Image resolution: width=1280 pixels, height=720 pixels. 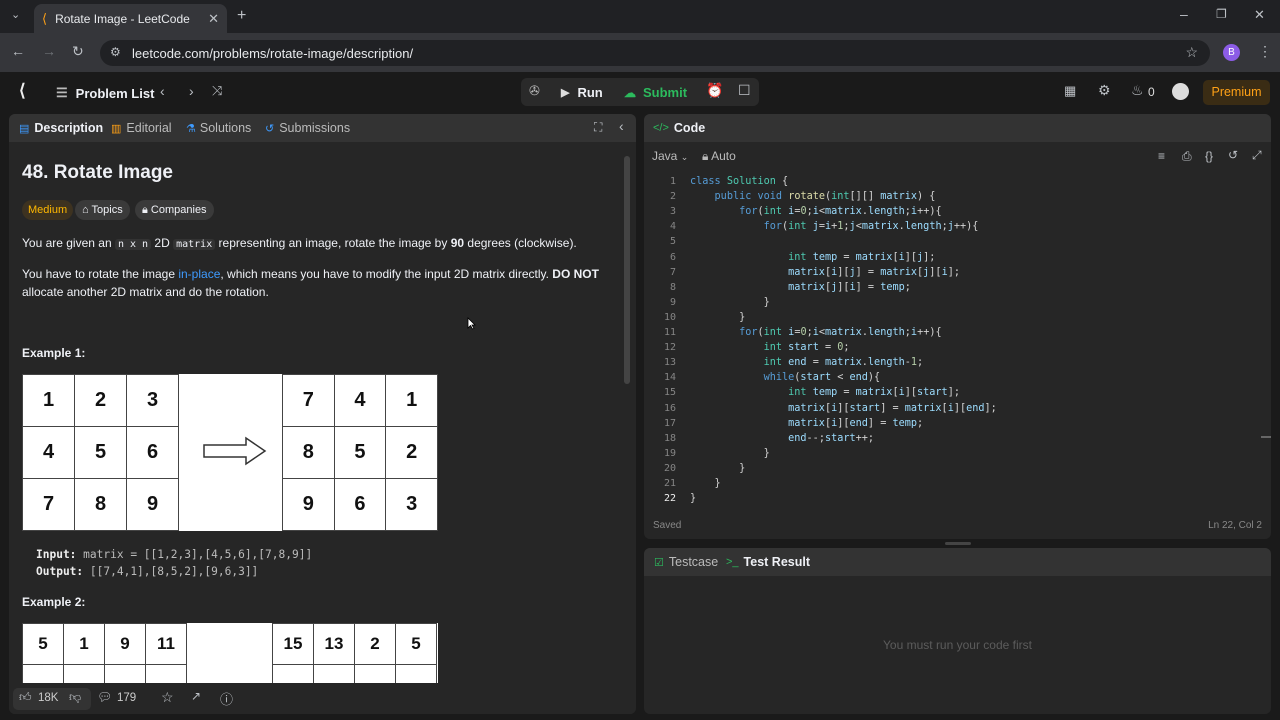 I want to click on braces-icon: {}, so click(x=1209, y=156).